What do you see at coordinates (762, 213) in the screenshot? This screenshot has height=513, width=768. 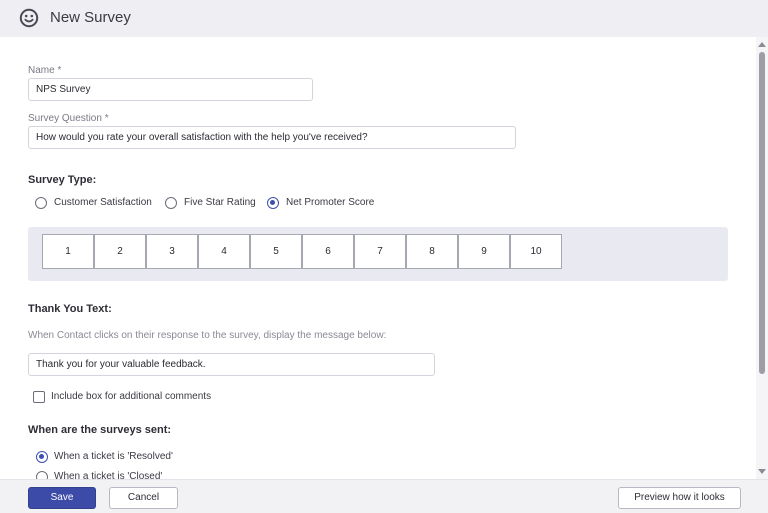 I see `scrollbar-thumb` at bounding box center [762, 213].